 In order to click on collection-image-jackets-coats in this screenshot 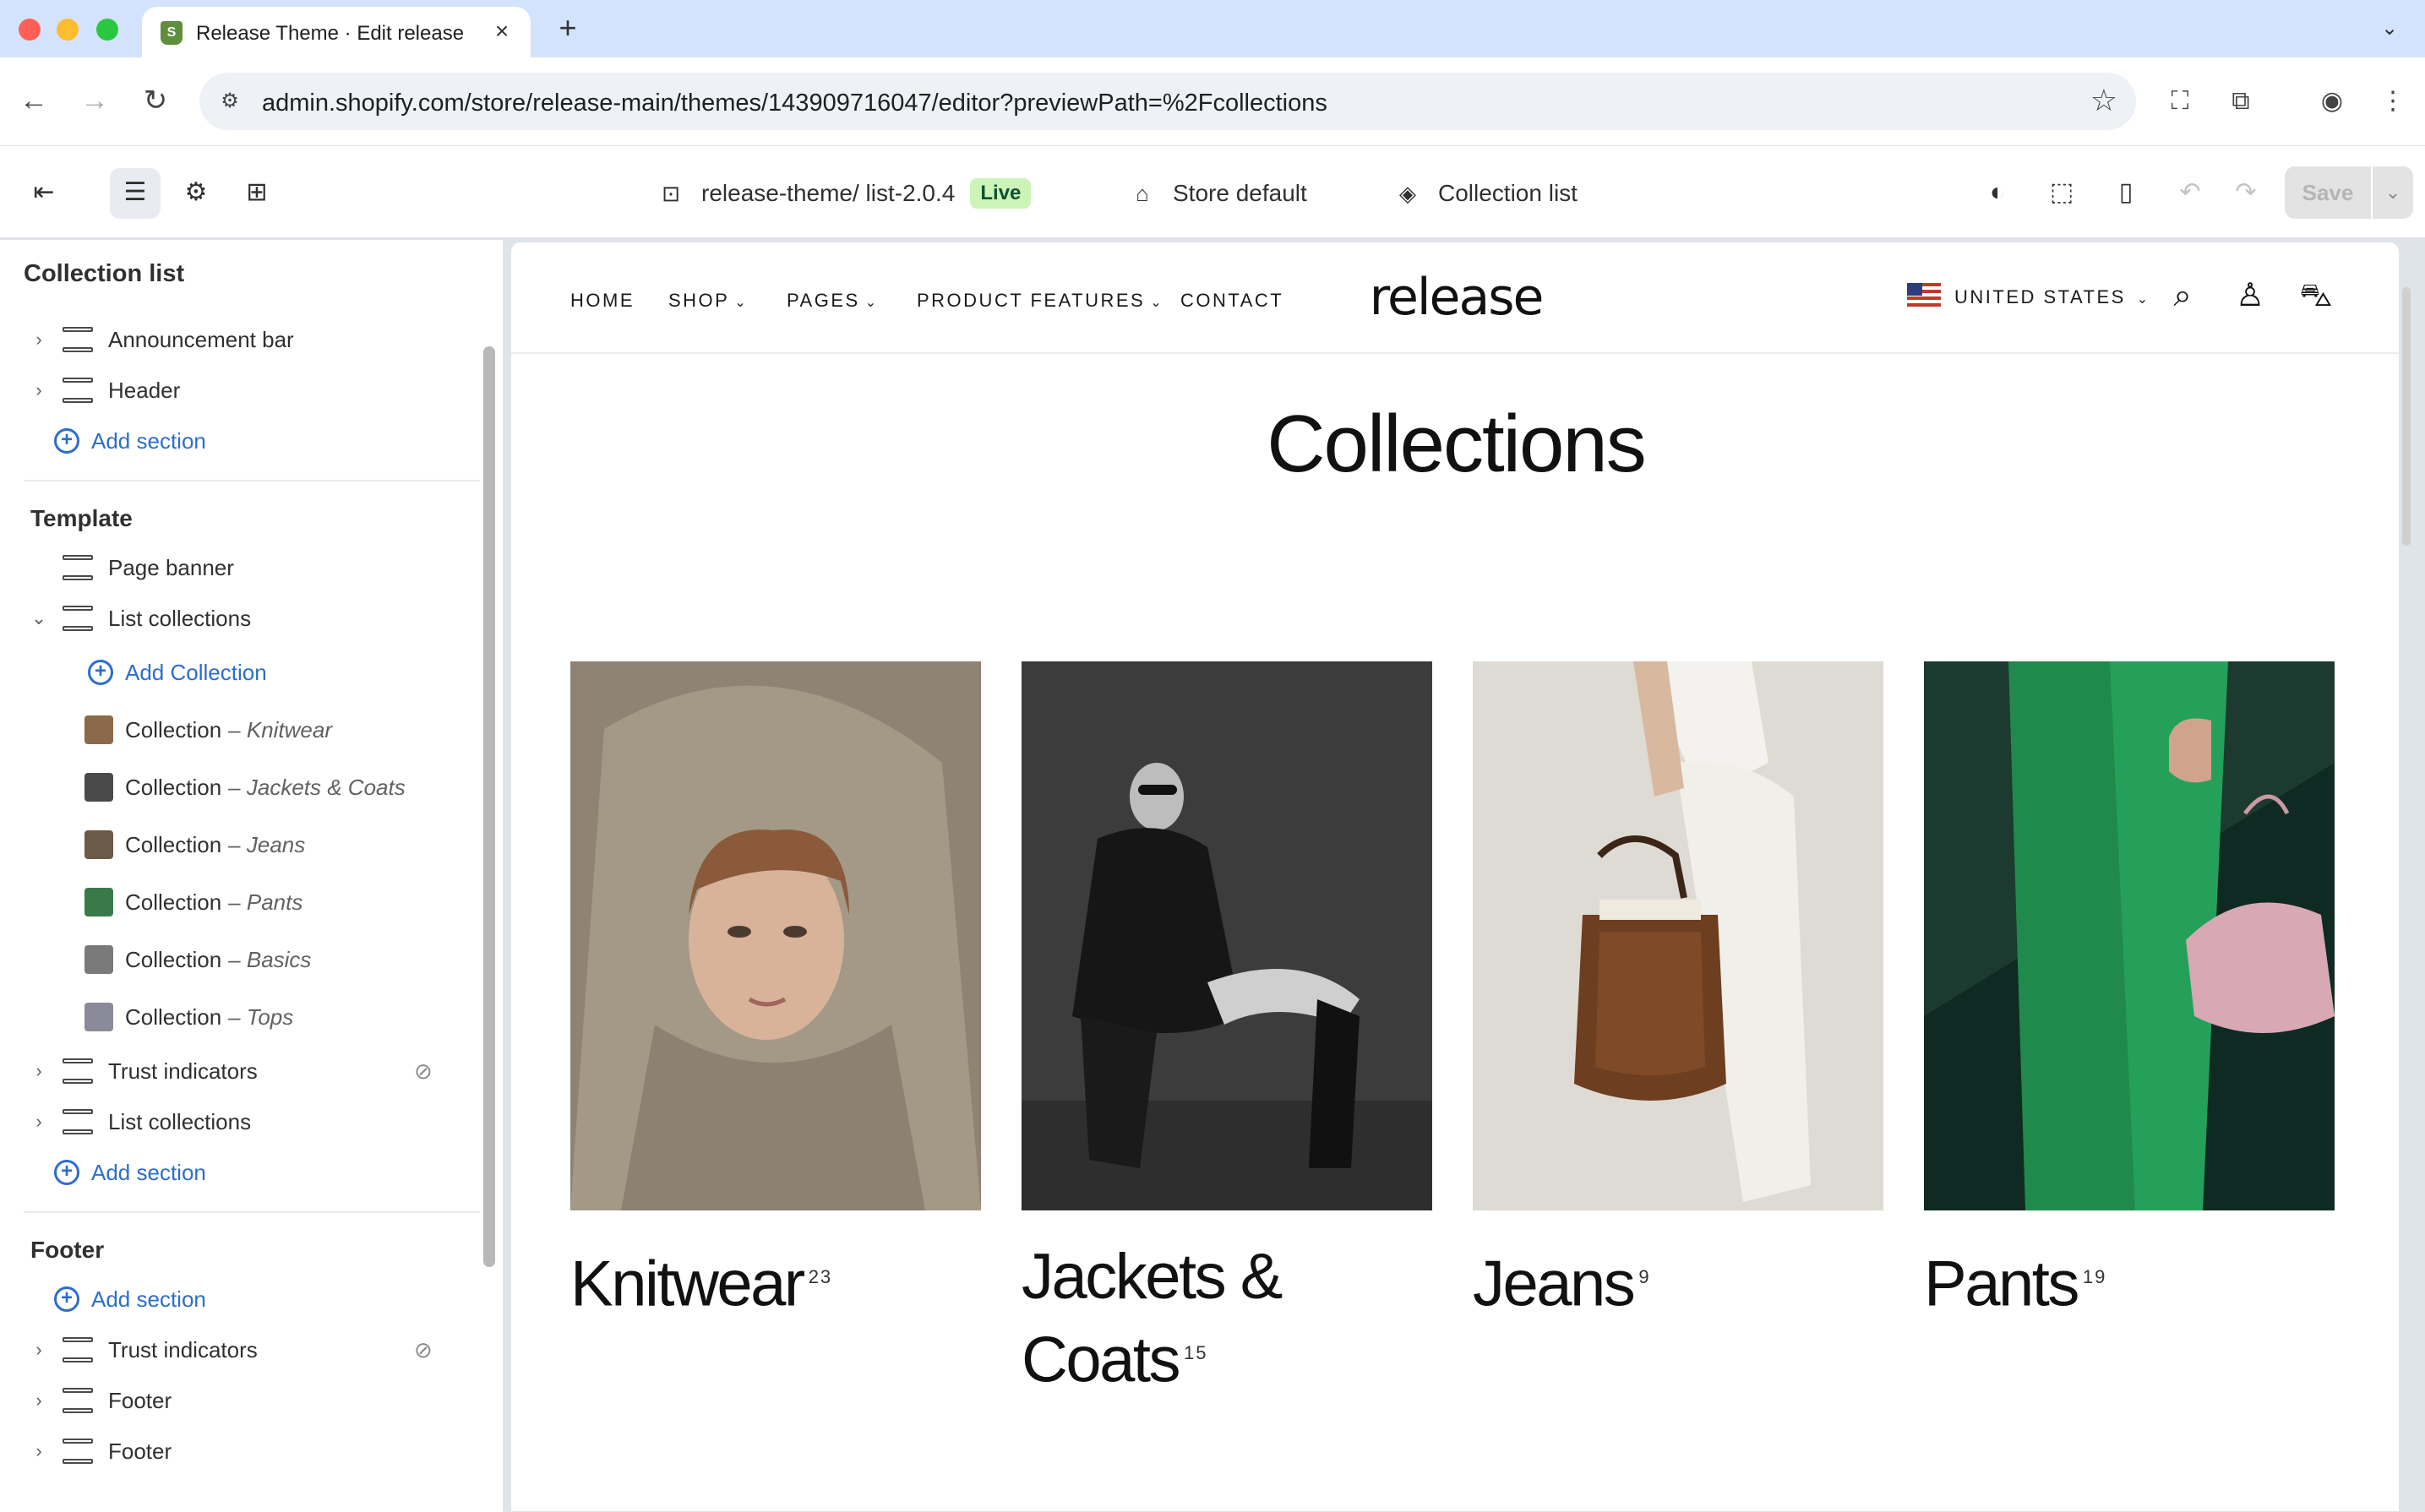, I will do `click(1227, 936)`.